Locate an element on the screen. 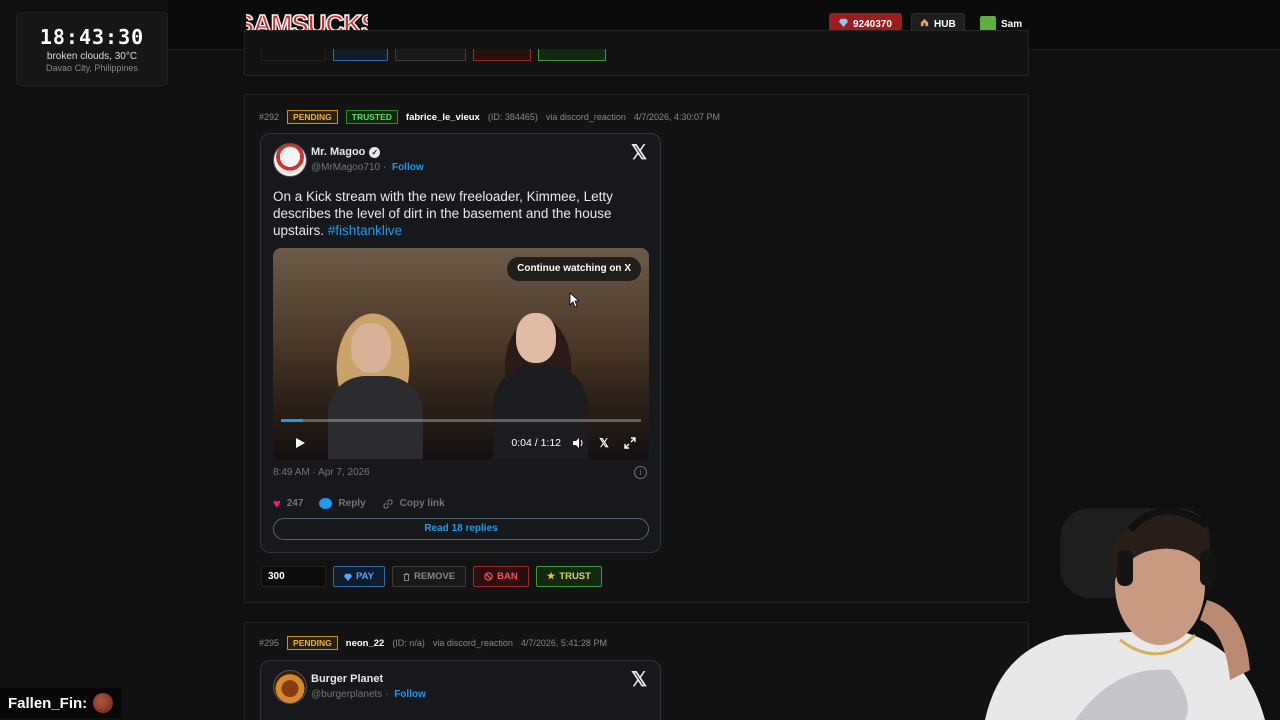 The height and width of the screenshot is (720, 1280). clock-location: Davao City, Philippines is located at coordinates (92, 68).